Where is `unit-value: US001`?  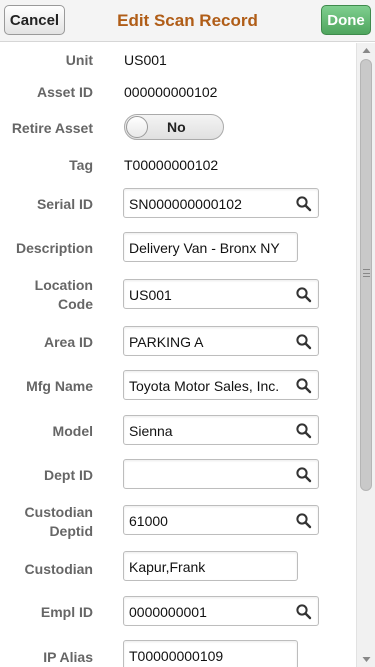
unit-value: US001 is located at coordinates (145, 60).